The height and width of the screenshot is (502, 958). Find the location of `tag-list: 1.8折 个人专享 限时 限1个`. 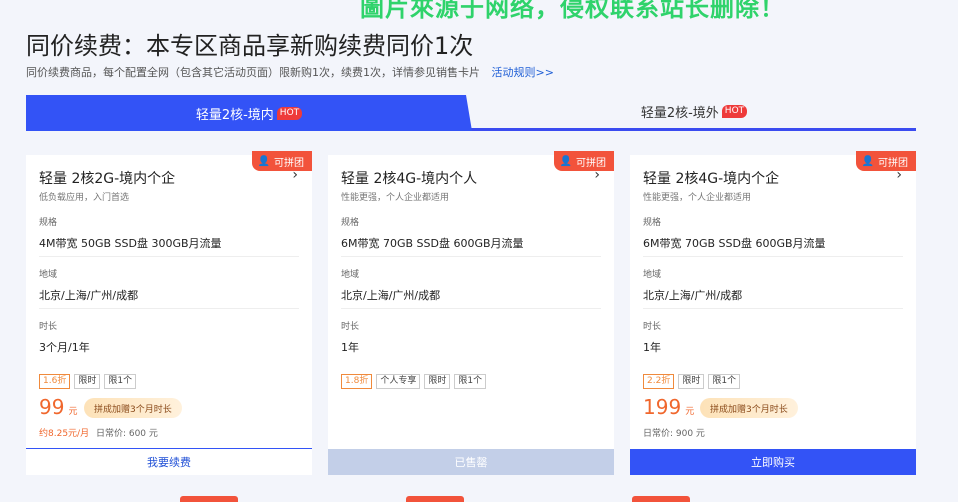

tag-list: 1.8折 个人专享 限时 限1个 is located at coordinates (414, 381).